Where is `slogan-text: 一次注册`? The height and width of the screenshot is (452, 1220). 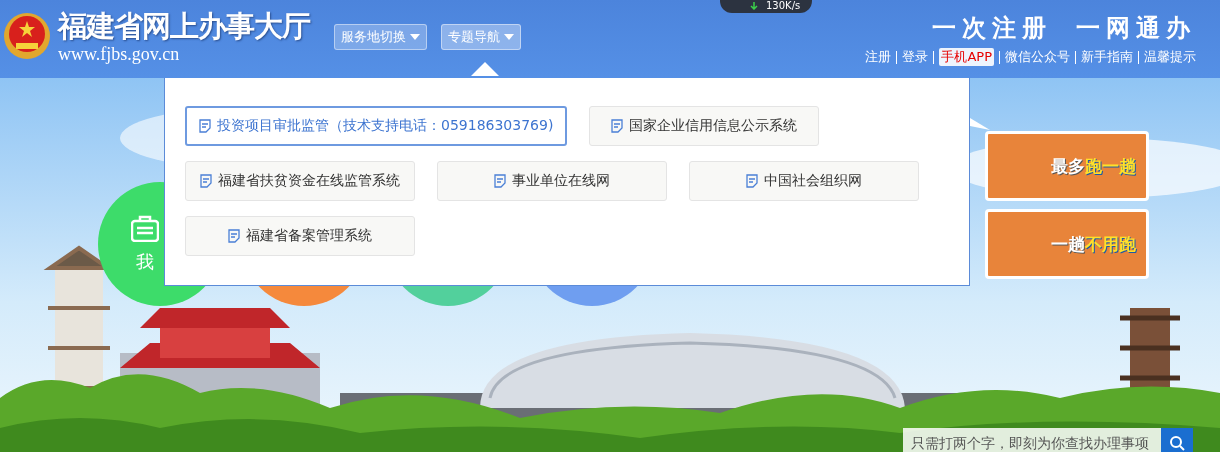 slogan-text: 一次注册 is located at coordinates (992, 28).